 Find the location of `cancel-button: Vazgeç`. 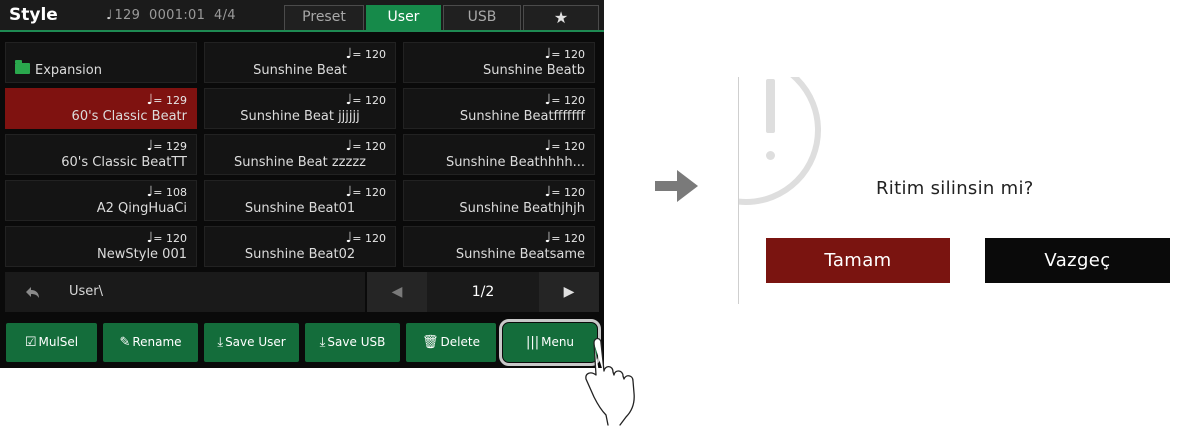

cancel-button: Vazgeç is located at coordinates (1077, 260).